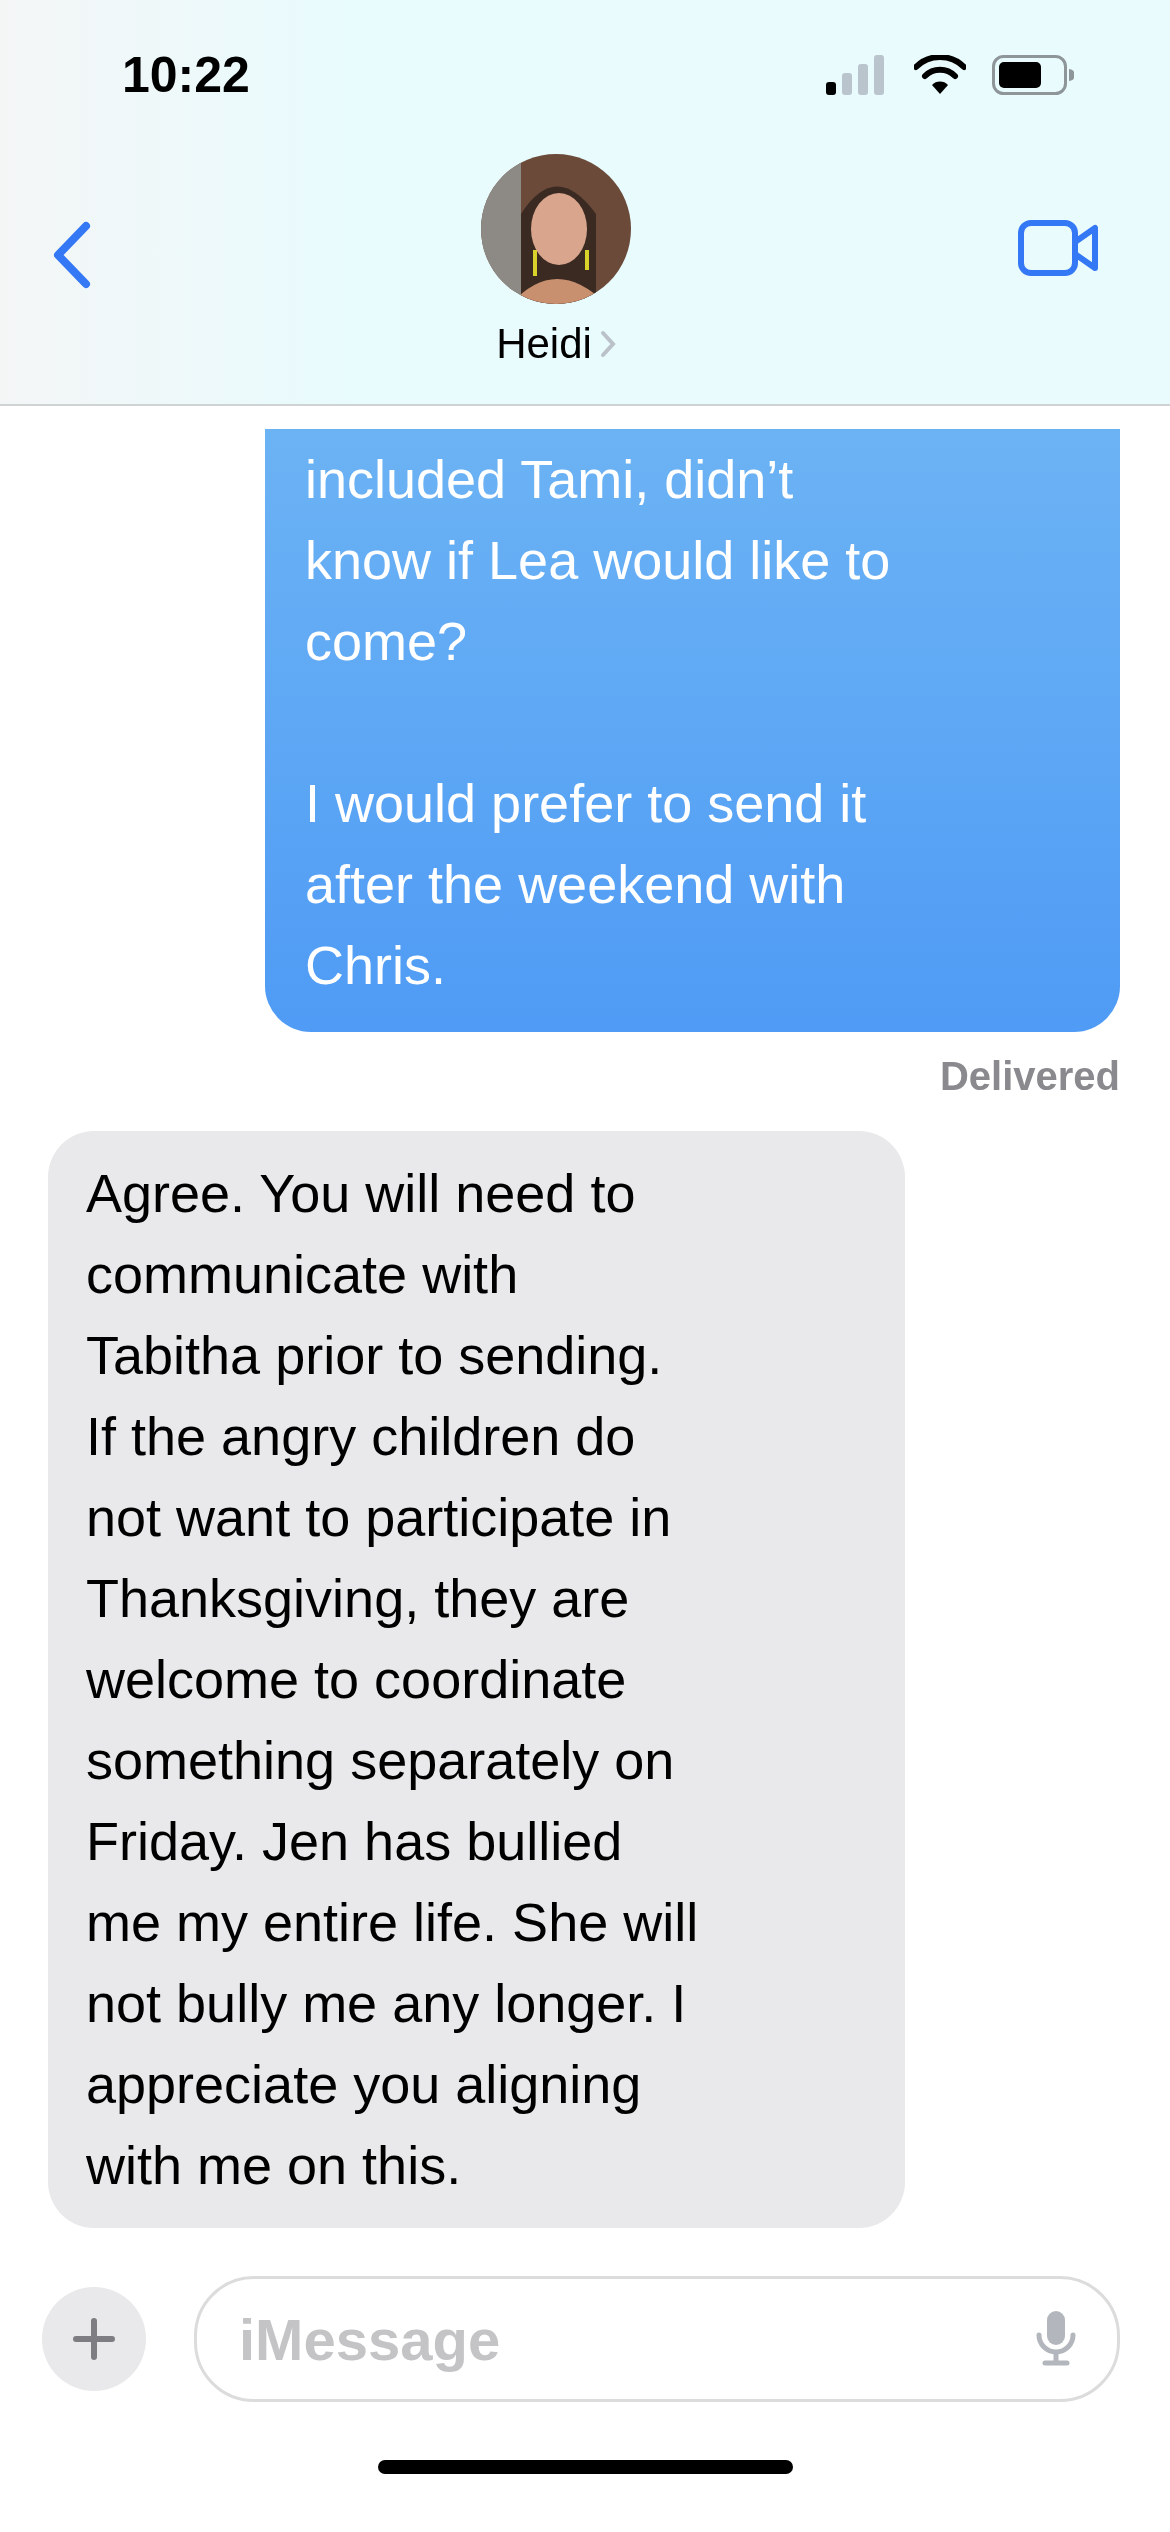  What do you see at coordinates (1056, 2339) in the screenshot?
I see `microphone-icon` at bounding box center [1056, 2339].